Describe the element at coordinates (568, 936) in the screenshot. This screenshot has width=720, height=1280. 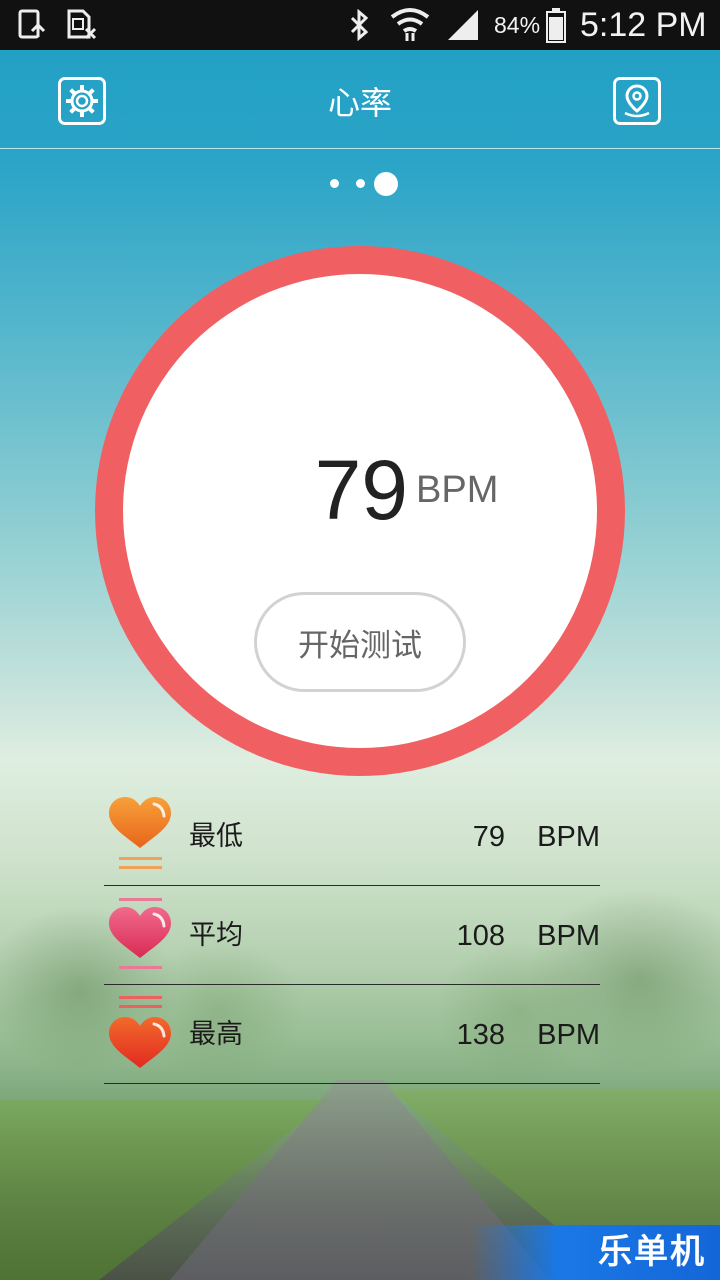
I see `stat-unit-avg: BPM` at that location.